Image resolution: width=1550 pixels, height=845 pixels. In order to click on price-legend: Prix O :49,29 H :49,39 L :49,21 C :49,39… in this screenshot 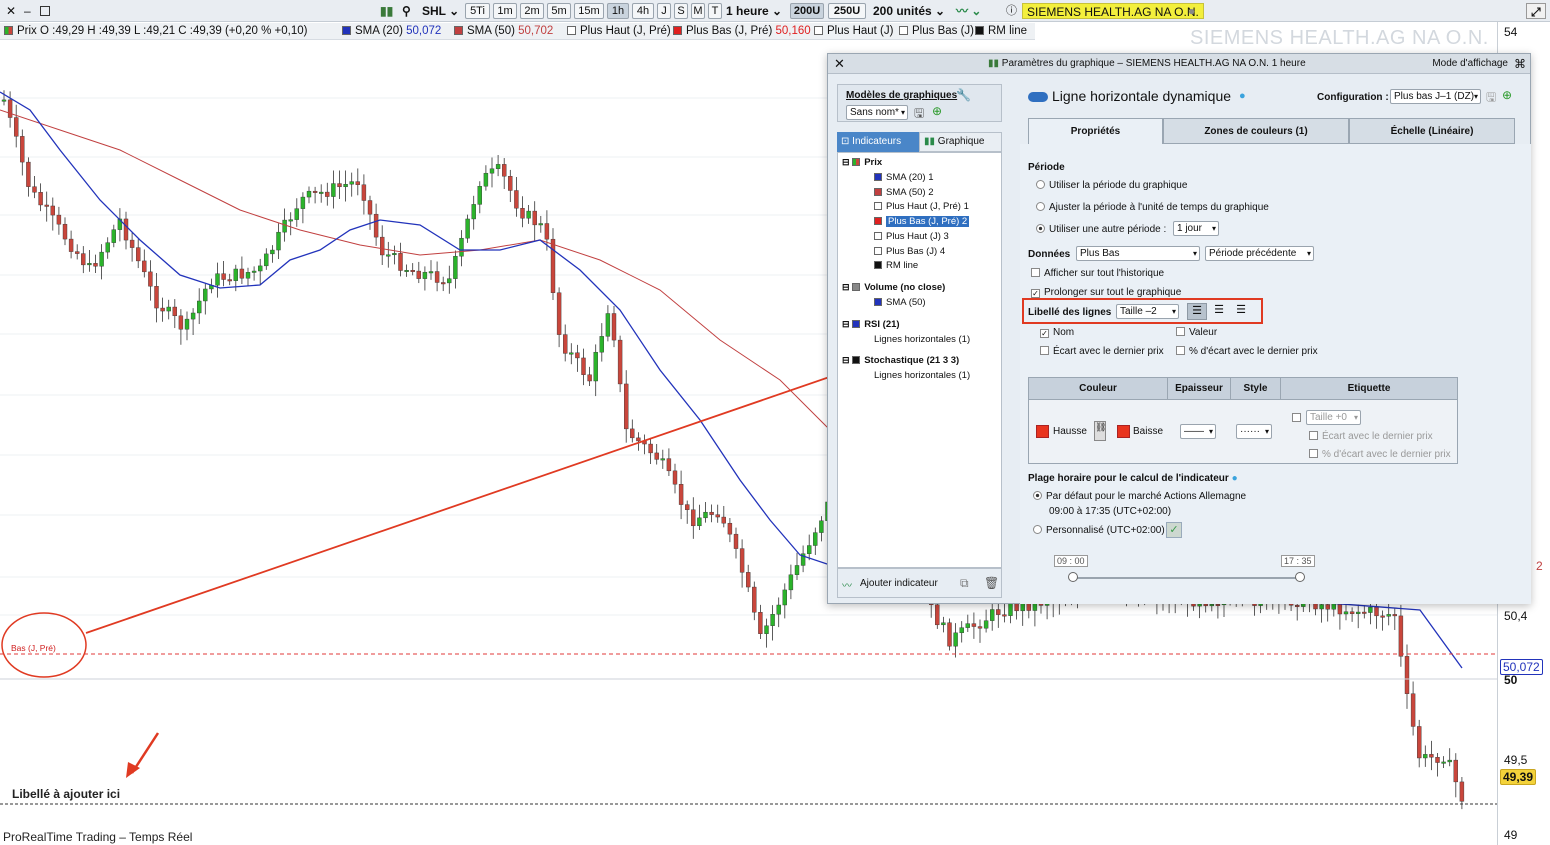, I will do `click(155, 31)`.